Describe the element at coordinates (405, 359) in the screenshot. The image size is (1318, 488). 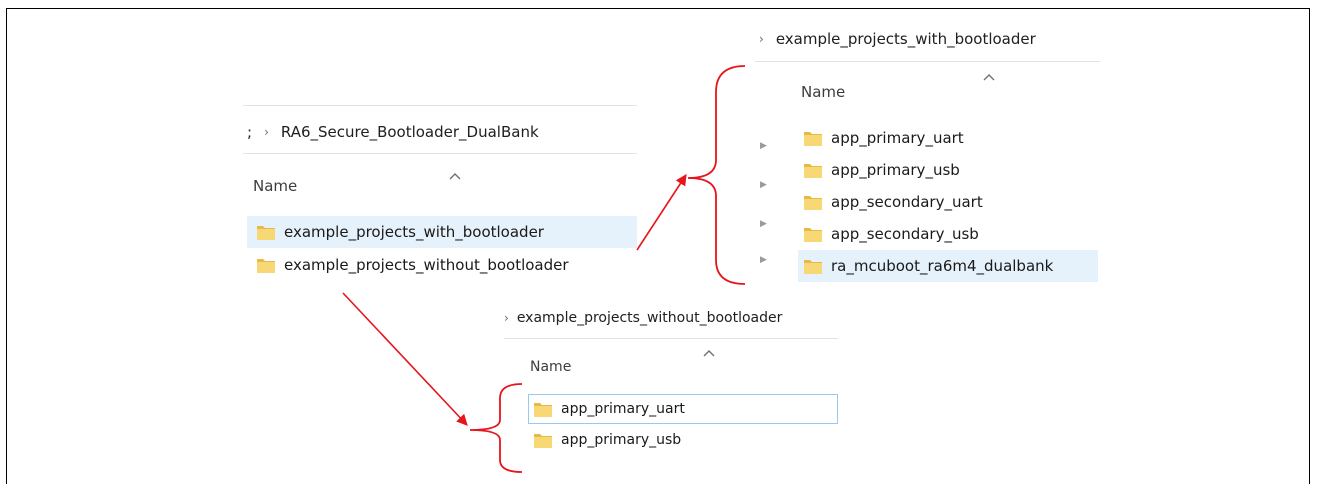
I see `arrow-to-without-bootloader` at that location.